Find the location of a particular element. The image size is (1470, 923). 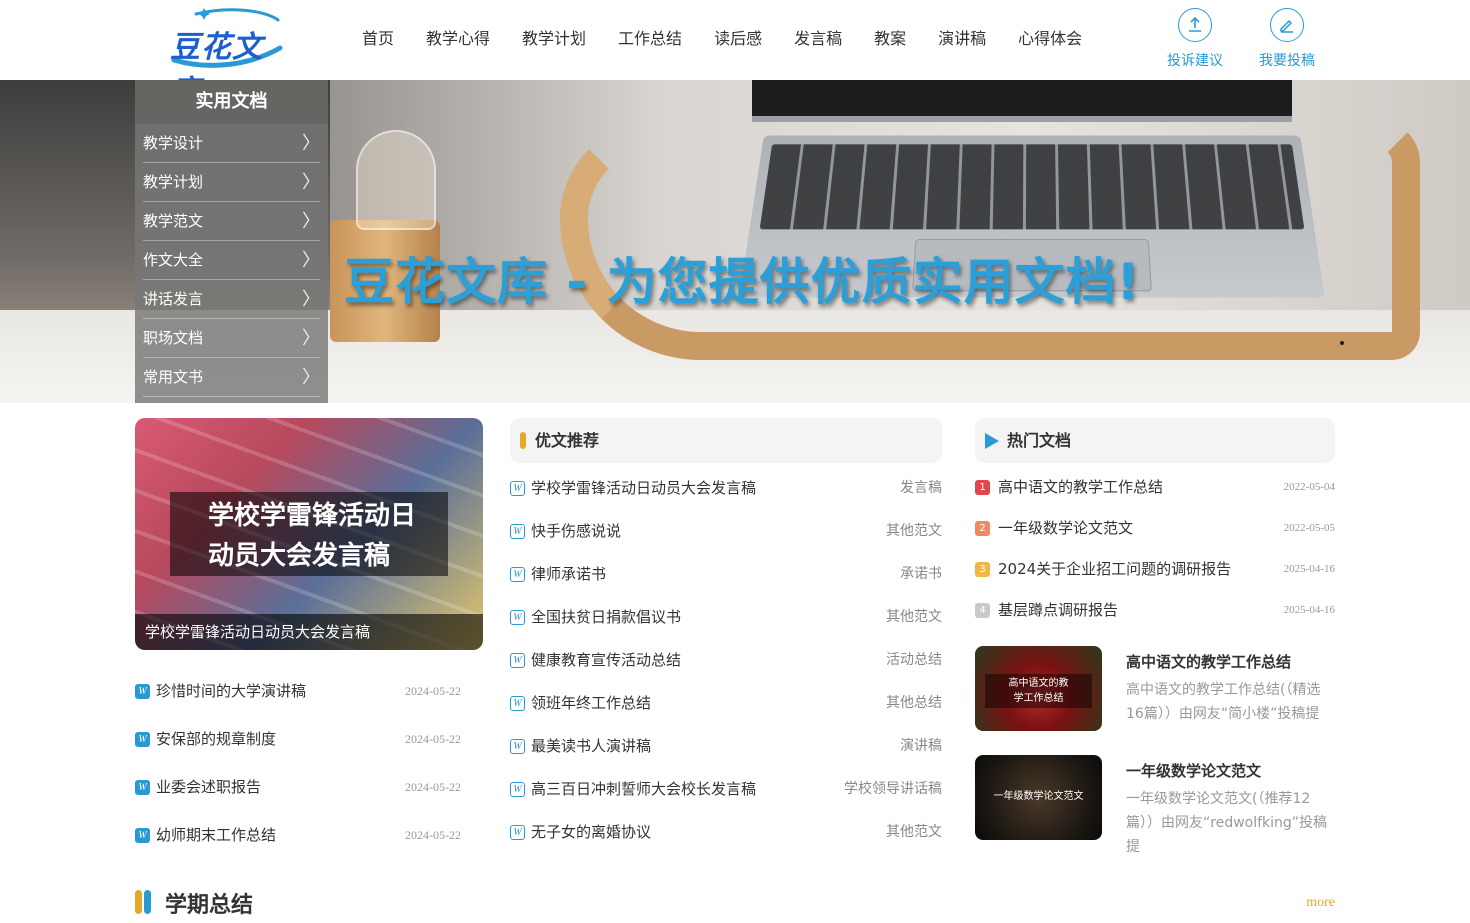

hot-card-thumb-caption: 高中语文的教 学工作总结 is located at coordinates (1038, 691).